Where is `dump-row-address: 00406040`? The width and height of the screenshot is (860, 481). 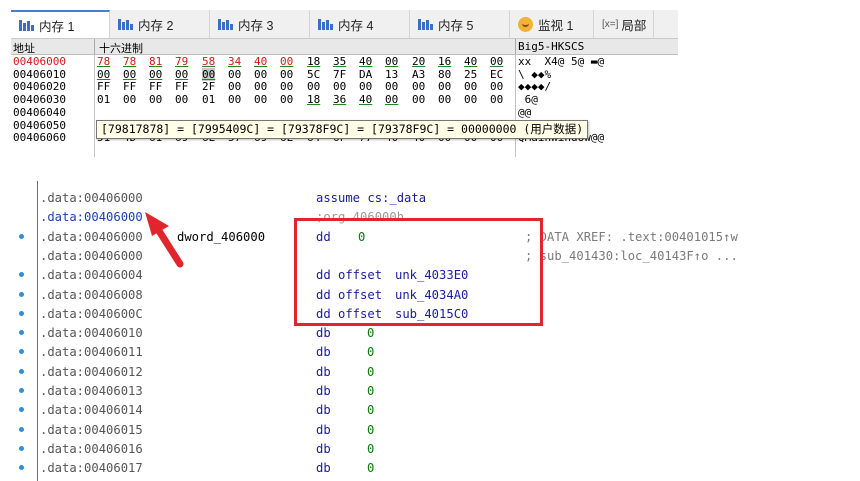
dump-row-address: 00406040 is located at coordinates (39, 112).